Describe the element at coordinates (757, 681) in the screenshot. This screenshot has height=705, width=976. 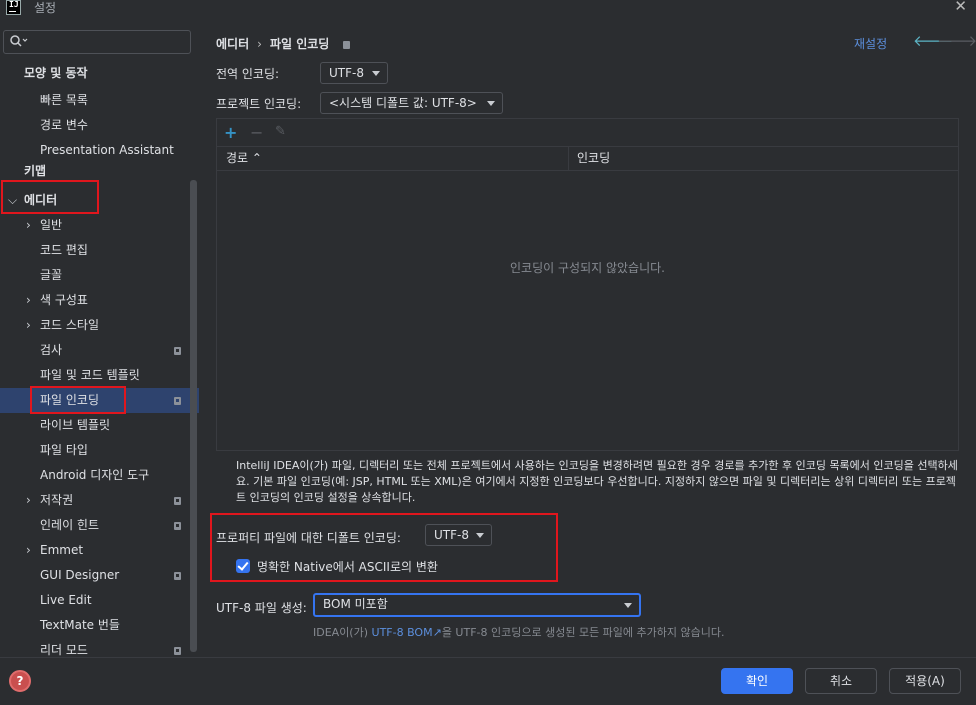
I see `ok-button: 확인` at that location.